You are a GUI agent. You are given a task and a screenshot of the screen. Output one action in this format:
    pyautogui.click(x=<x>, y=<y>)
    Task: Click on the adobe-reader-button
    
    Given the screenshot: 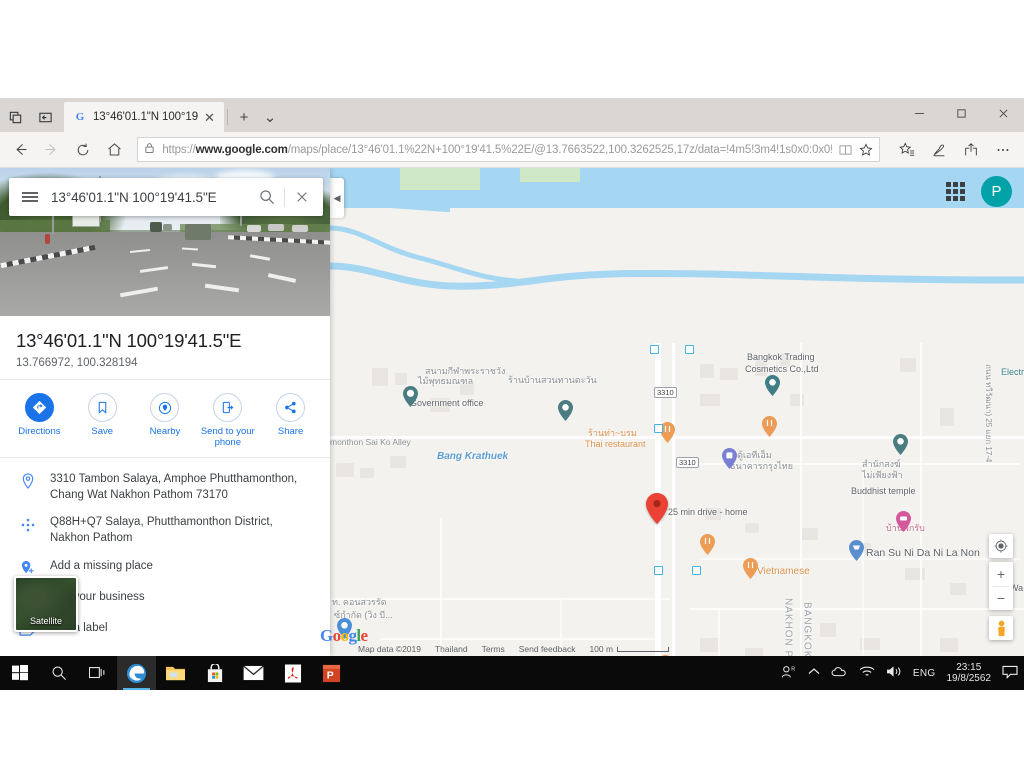 What is the action you would take?
    pyautogui.click(x=292, y=673)
    